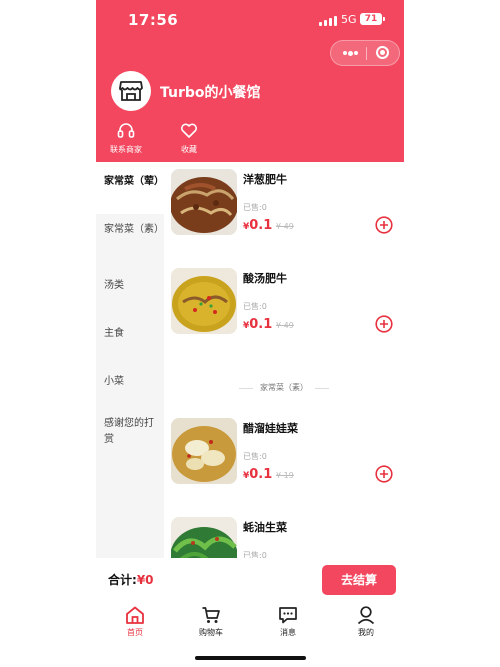 The height and width of the screenshot is (667, 500). What do you see at coordinates (114, 285) in the screenshot?
I see `category-label: 汤类` at bounding box center [114, 285].